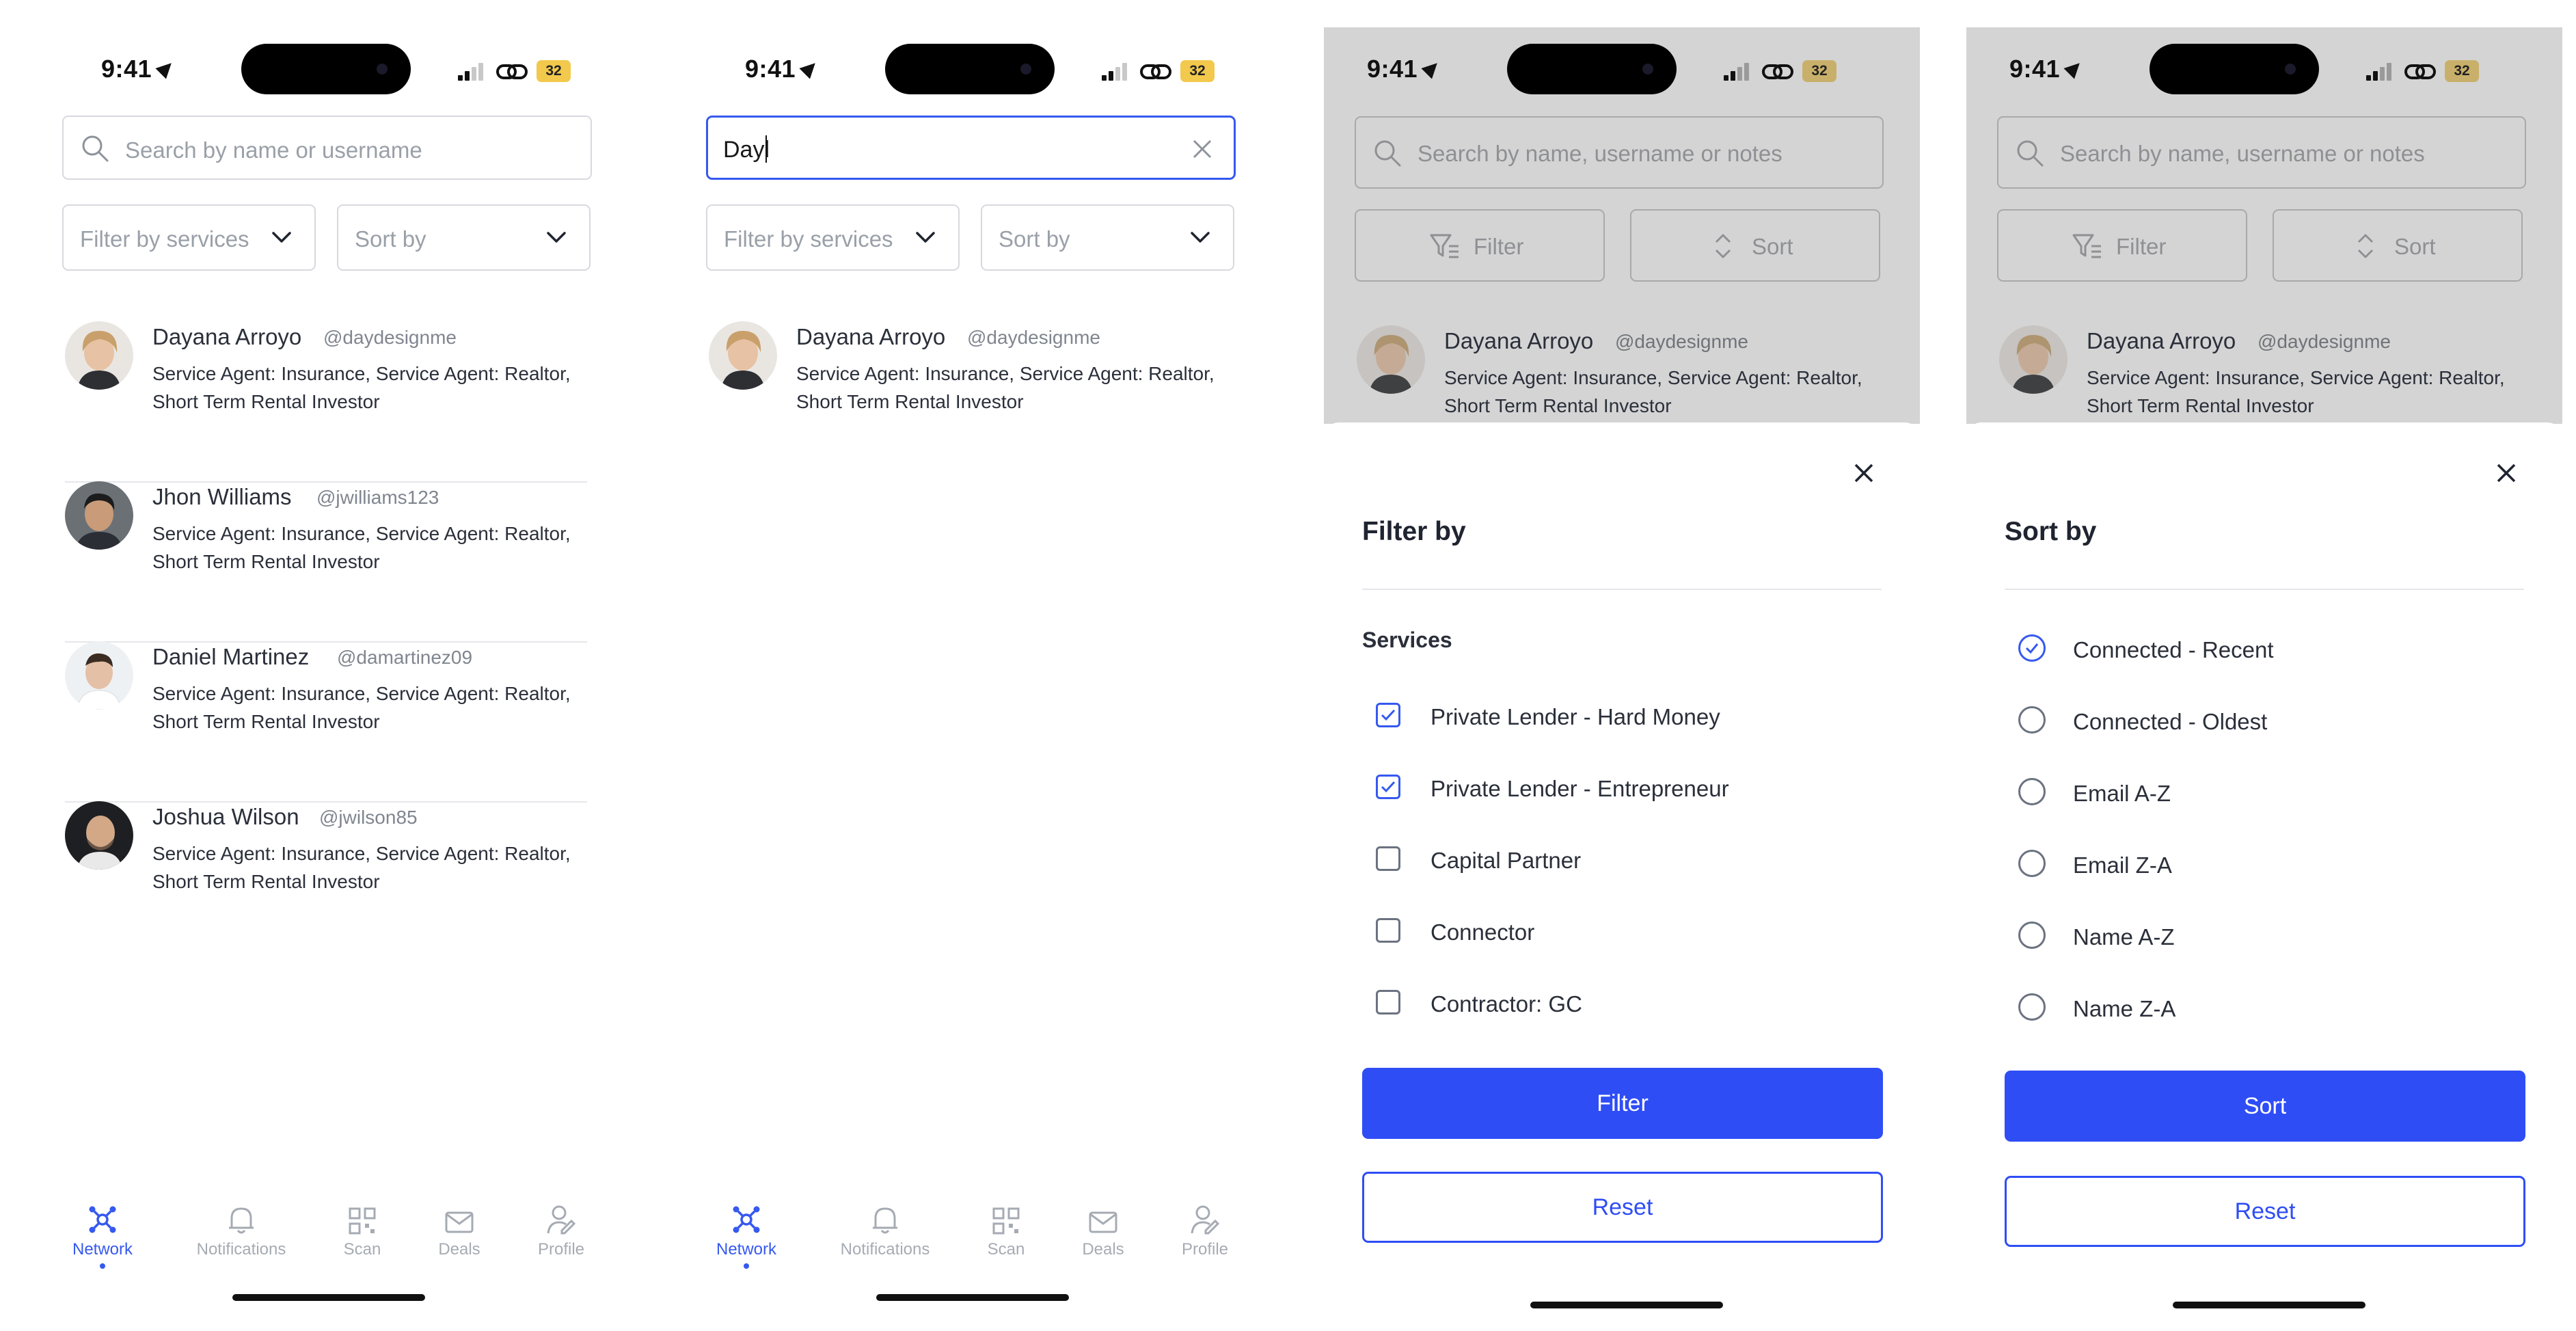 The image size is (2576, 1331). Describe the element at coordinates (1432, 68) in the screenshot. I see `location-arrow-icon` at that location.